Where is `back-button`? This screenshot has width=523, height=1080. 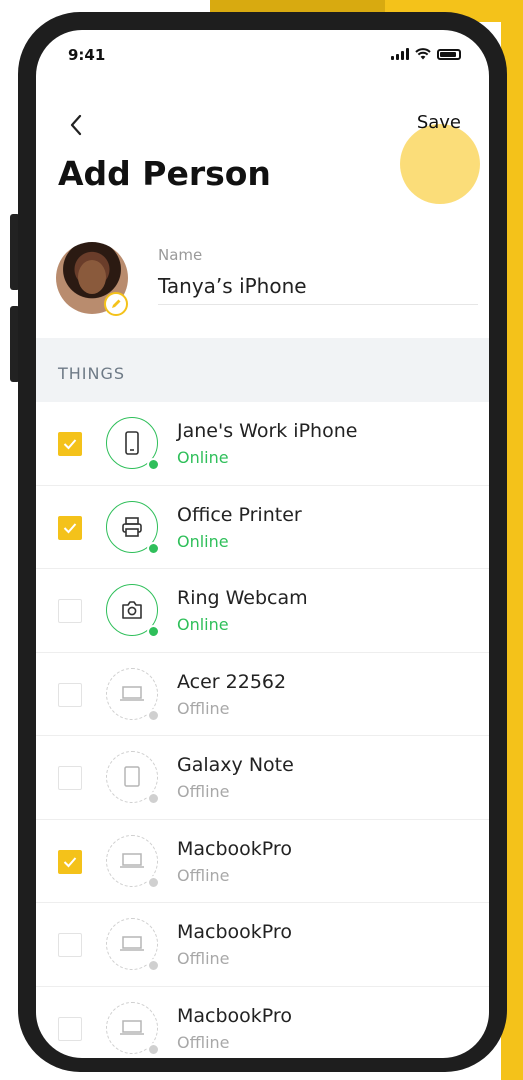 back-button is located at coordinates (77, 125).